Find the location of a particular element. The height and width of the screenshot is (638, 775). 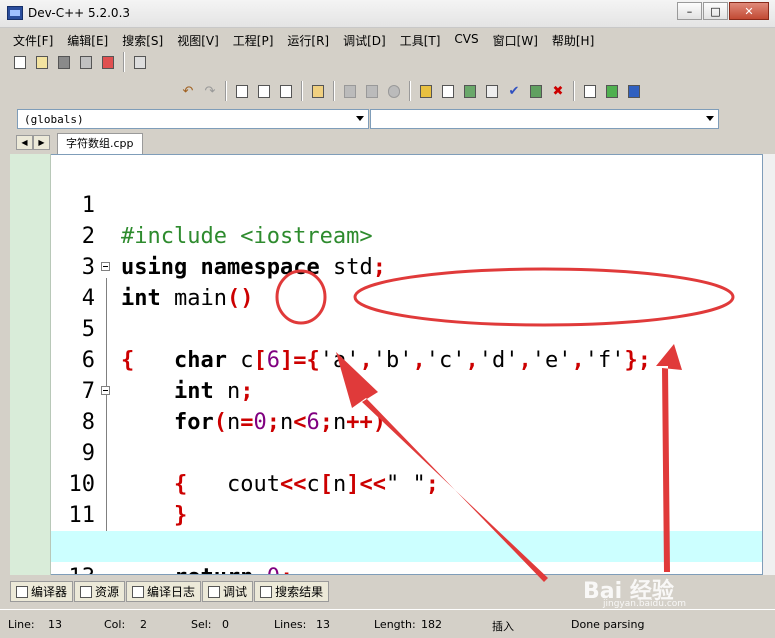

status-col-label: Col: is located at coordinates (115, 624).